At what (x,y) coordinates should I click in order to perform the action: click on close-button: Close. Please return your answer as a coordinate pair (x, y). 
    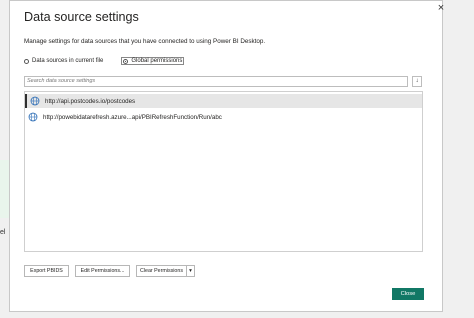
    Looking at the image, I should click on (408, 294).